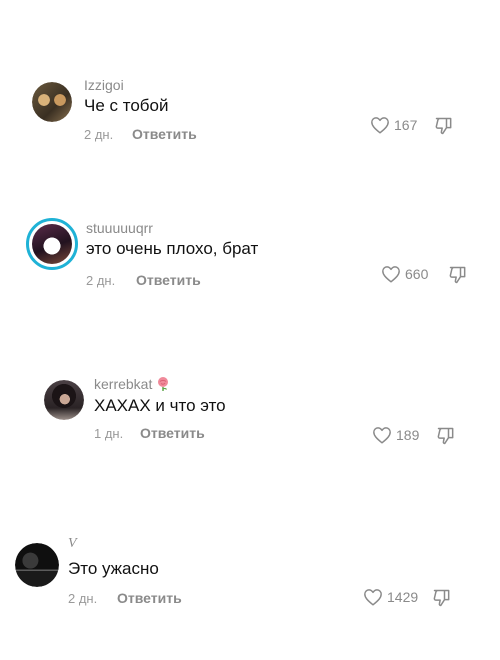 The width and height of the screenshot is (500, 660). Describe the element at coordinates (403, 597) in the screenshot. I see `like-count: 1429` at that location.